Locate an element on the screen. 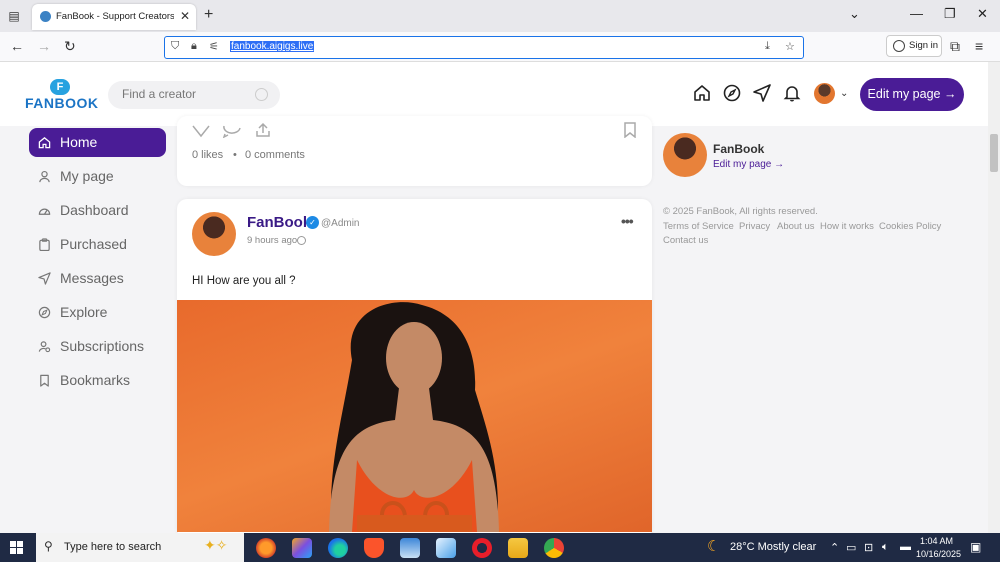 The height and width of the screenshot is (562, 1000). edge-icon is located at coordinates (338, 548).